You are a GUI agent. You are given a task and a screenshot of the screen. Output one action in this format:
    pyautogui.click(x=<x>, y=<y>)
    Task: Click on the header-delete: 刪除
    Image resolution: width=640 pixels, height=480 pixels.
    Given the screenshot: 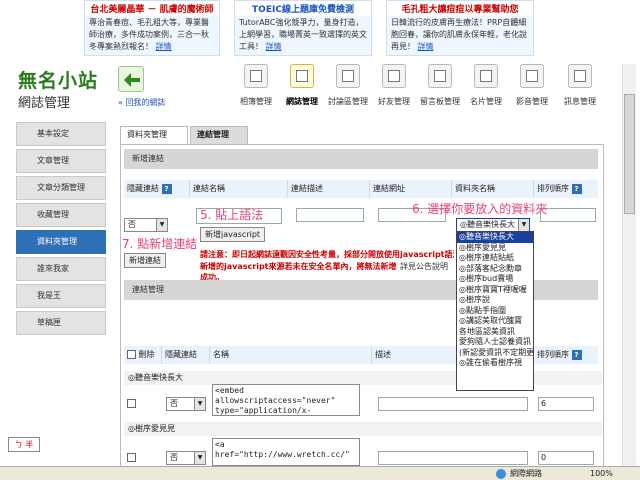 What is the action you would take?
    pyautogui.click(x=143, y=355)
    